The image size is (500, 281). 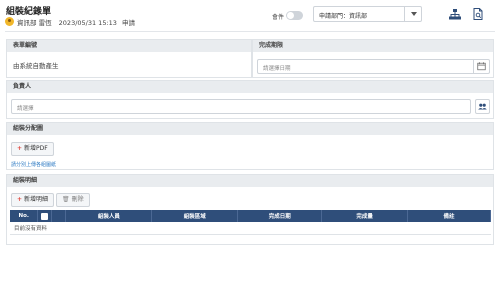 I want to click on calendar-icon, so click(x=481, y=66).